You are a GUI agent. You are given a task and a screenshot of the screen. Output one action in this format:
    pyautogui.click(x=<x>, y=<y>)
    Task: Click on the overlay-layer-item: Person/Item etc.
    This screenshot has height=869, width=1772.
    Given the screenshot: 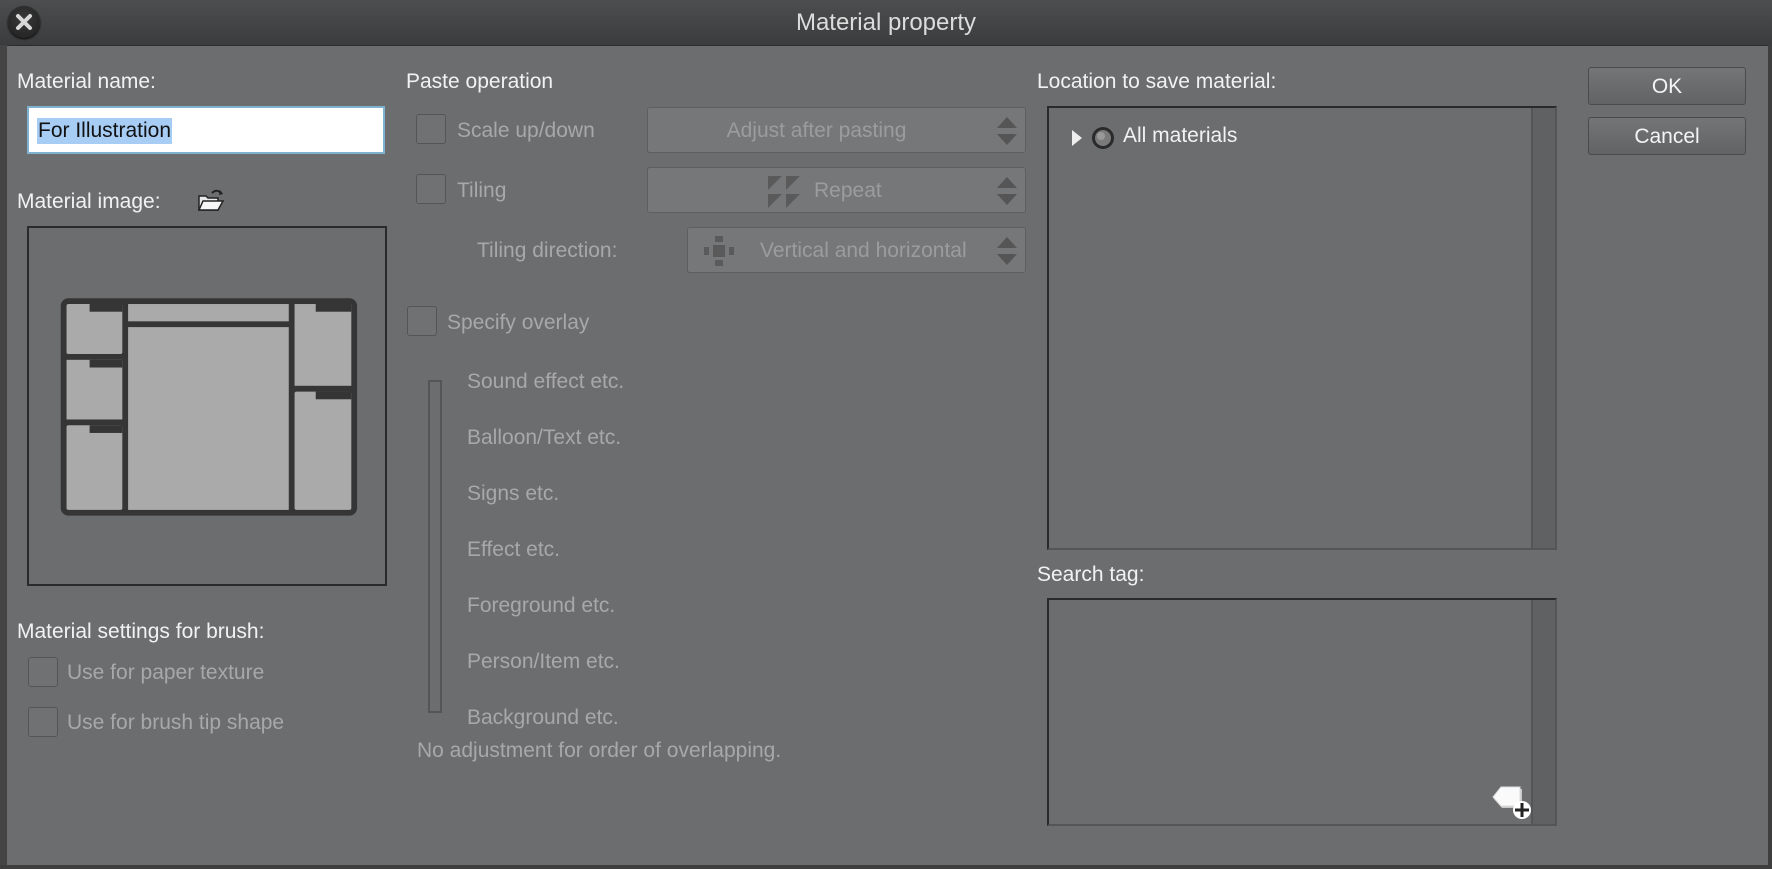 What is the action you would take?
    pyautogui.click(x=543, y=661)
    